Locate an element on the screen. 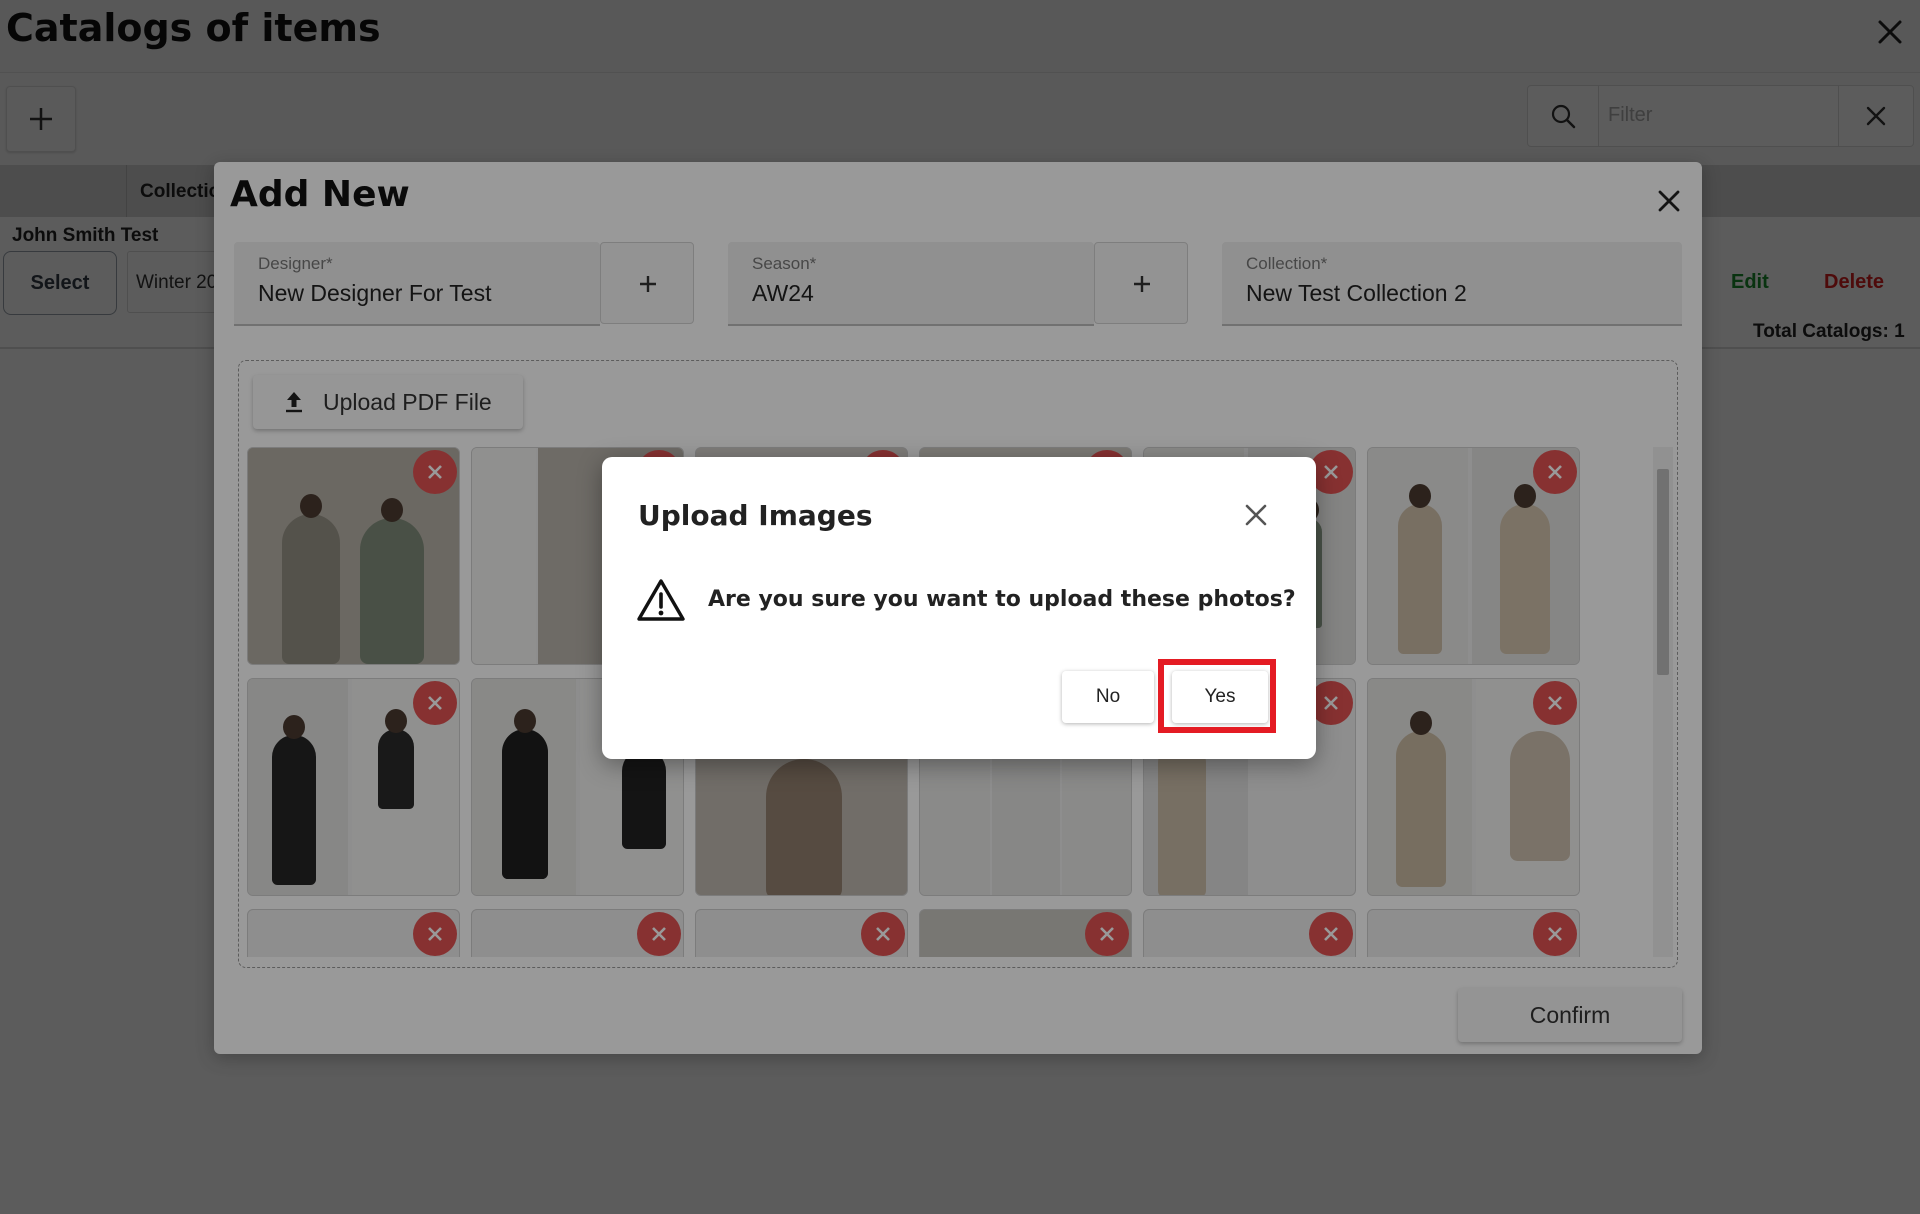 The width and height of the screenshot is (1920, 1214). warning-icon is located at coordinates (661, 602).